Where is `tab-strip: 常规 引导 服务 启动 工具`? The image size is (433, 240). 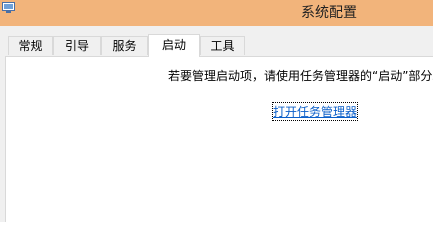 tab-strip: 常规 引导 服务 启动 工具 is located at coordinates (216, 41).